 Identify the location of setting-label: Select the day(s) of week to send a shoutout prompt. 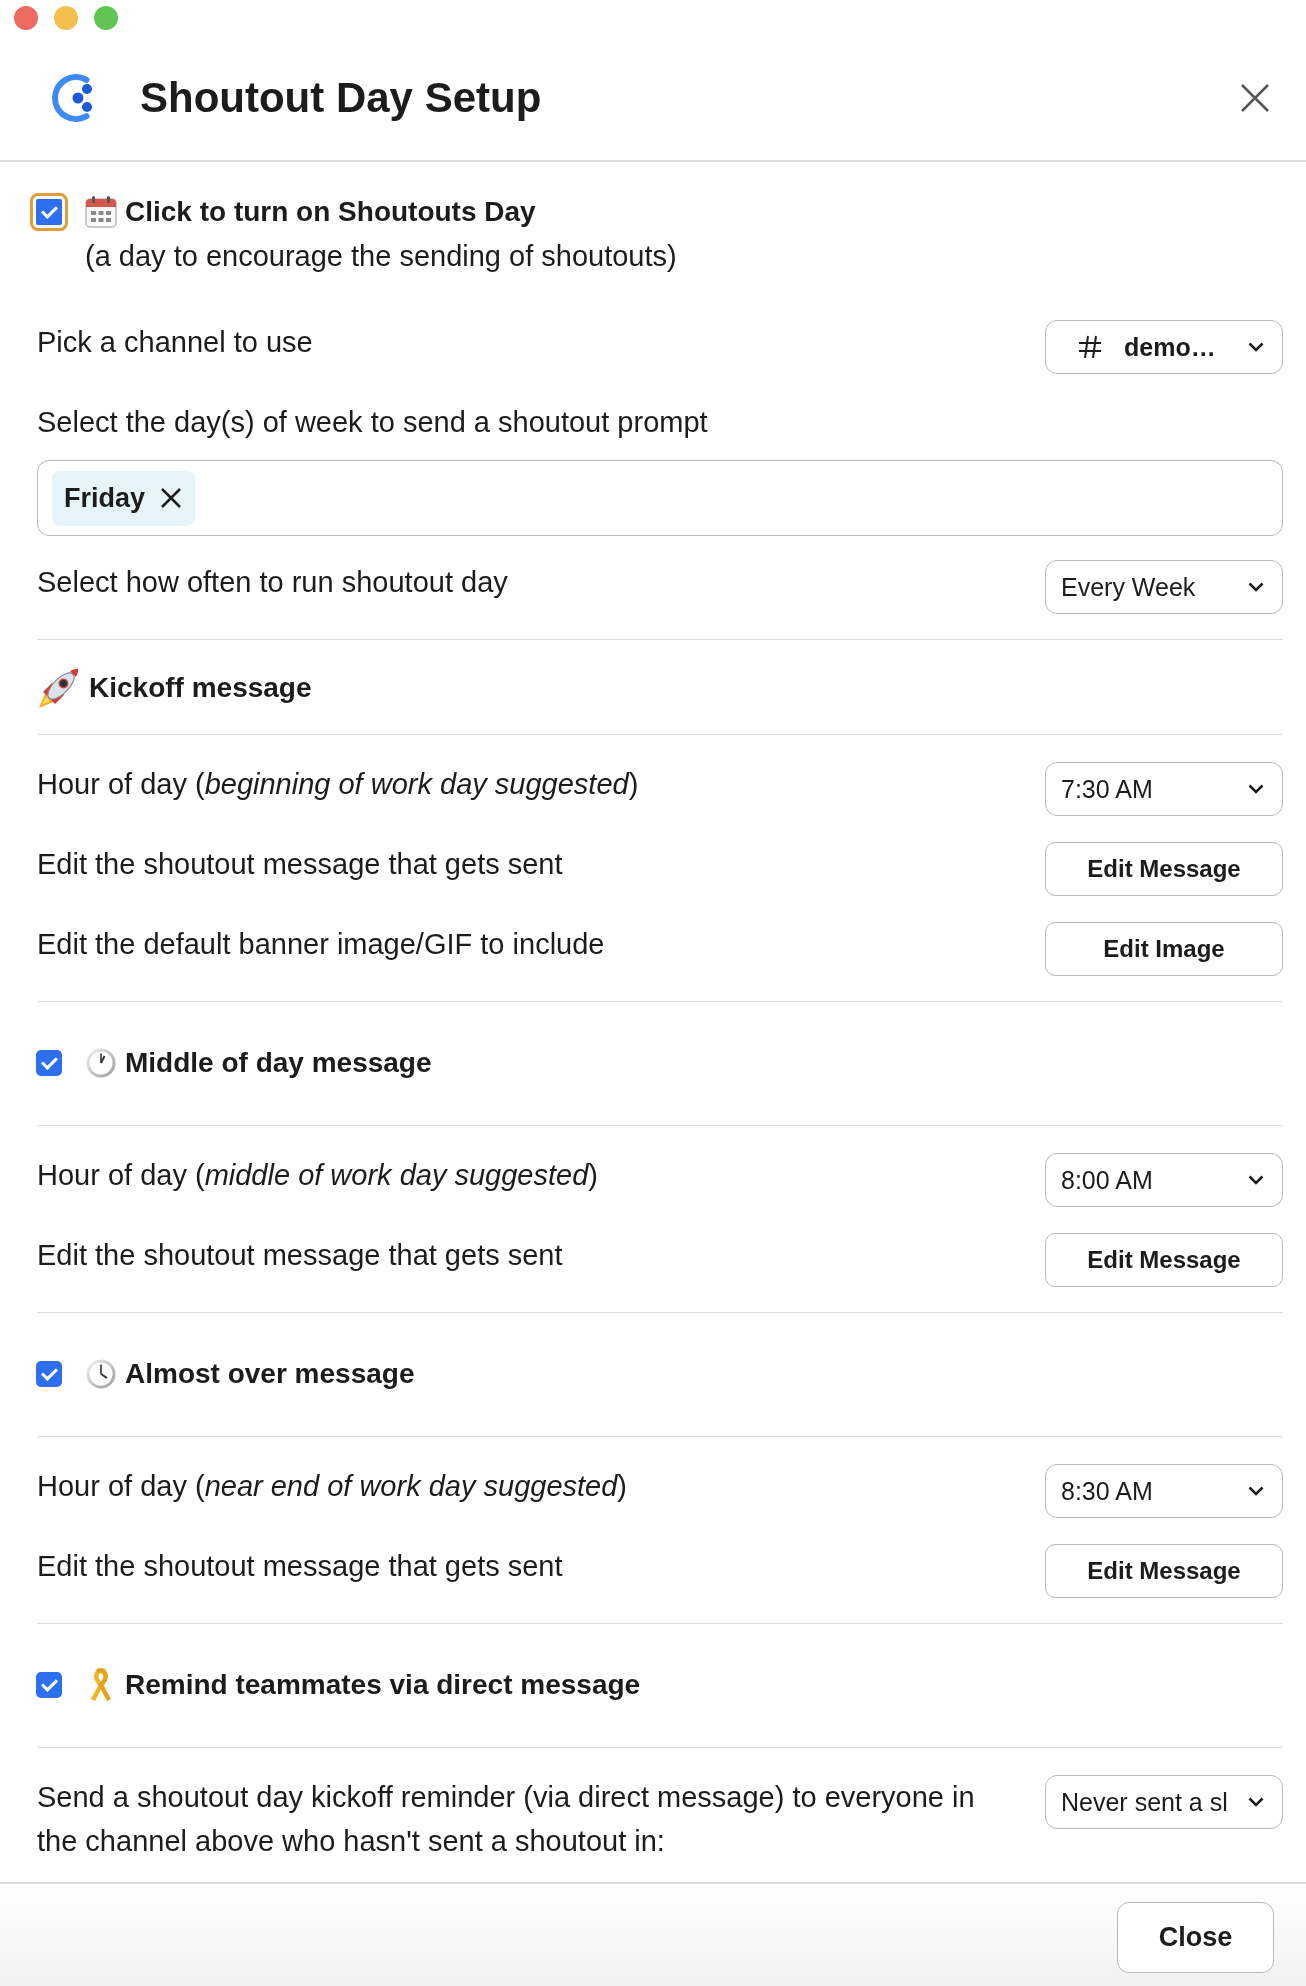
(372, 422).